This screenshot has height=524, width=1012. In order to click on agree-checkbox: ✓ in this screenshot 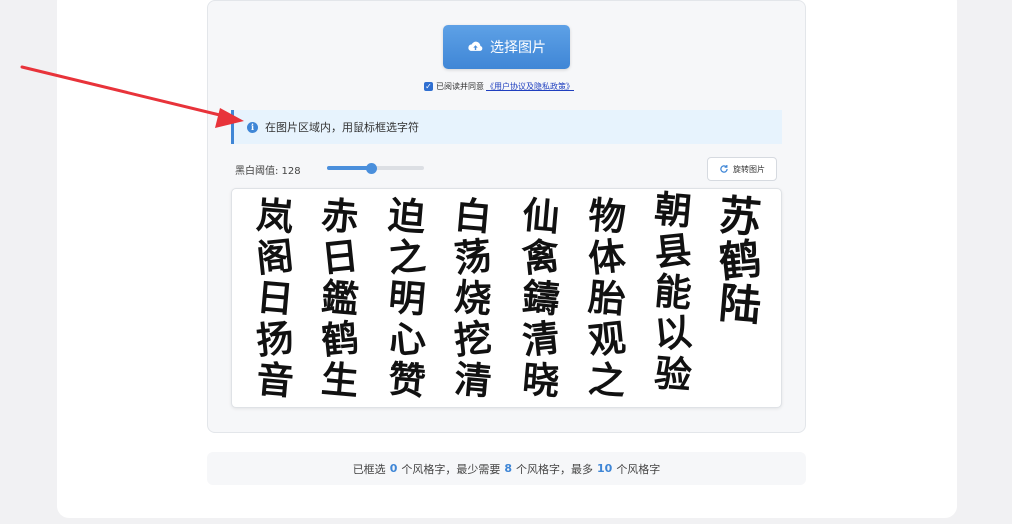, I will do `click(428, 86)`.